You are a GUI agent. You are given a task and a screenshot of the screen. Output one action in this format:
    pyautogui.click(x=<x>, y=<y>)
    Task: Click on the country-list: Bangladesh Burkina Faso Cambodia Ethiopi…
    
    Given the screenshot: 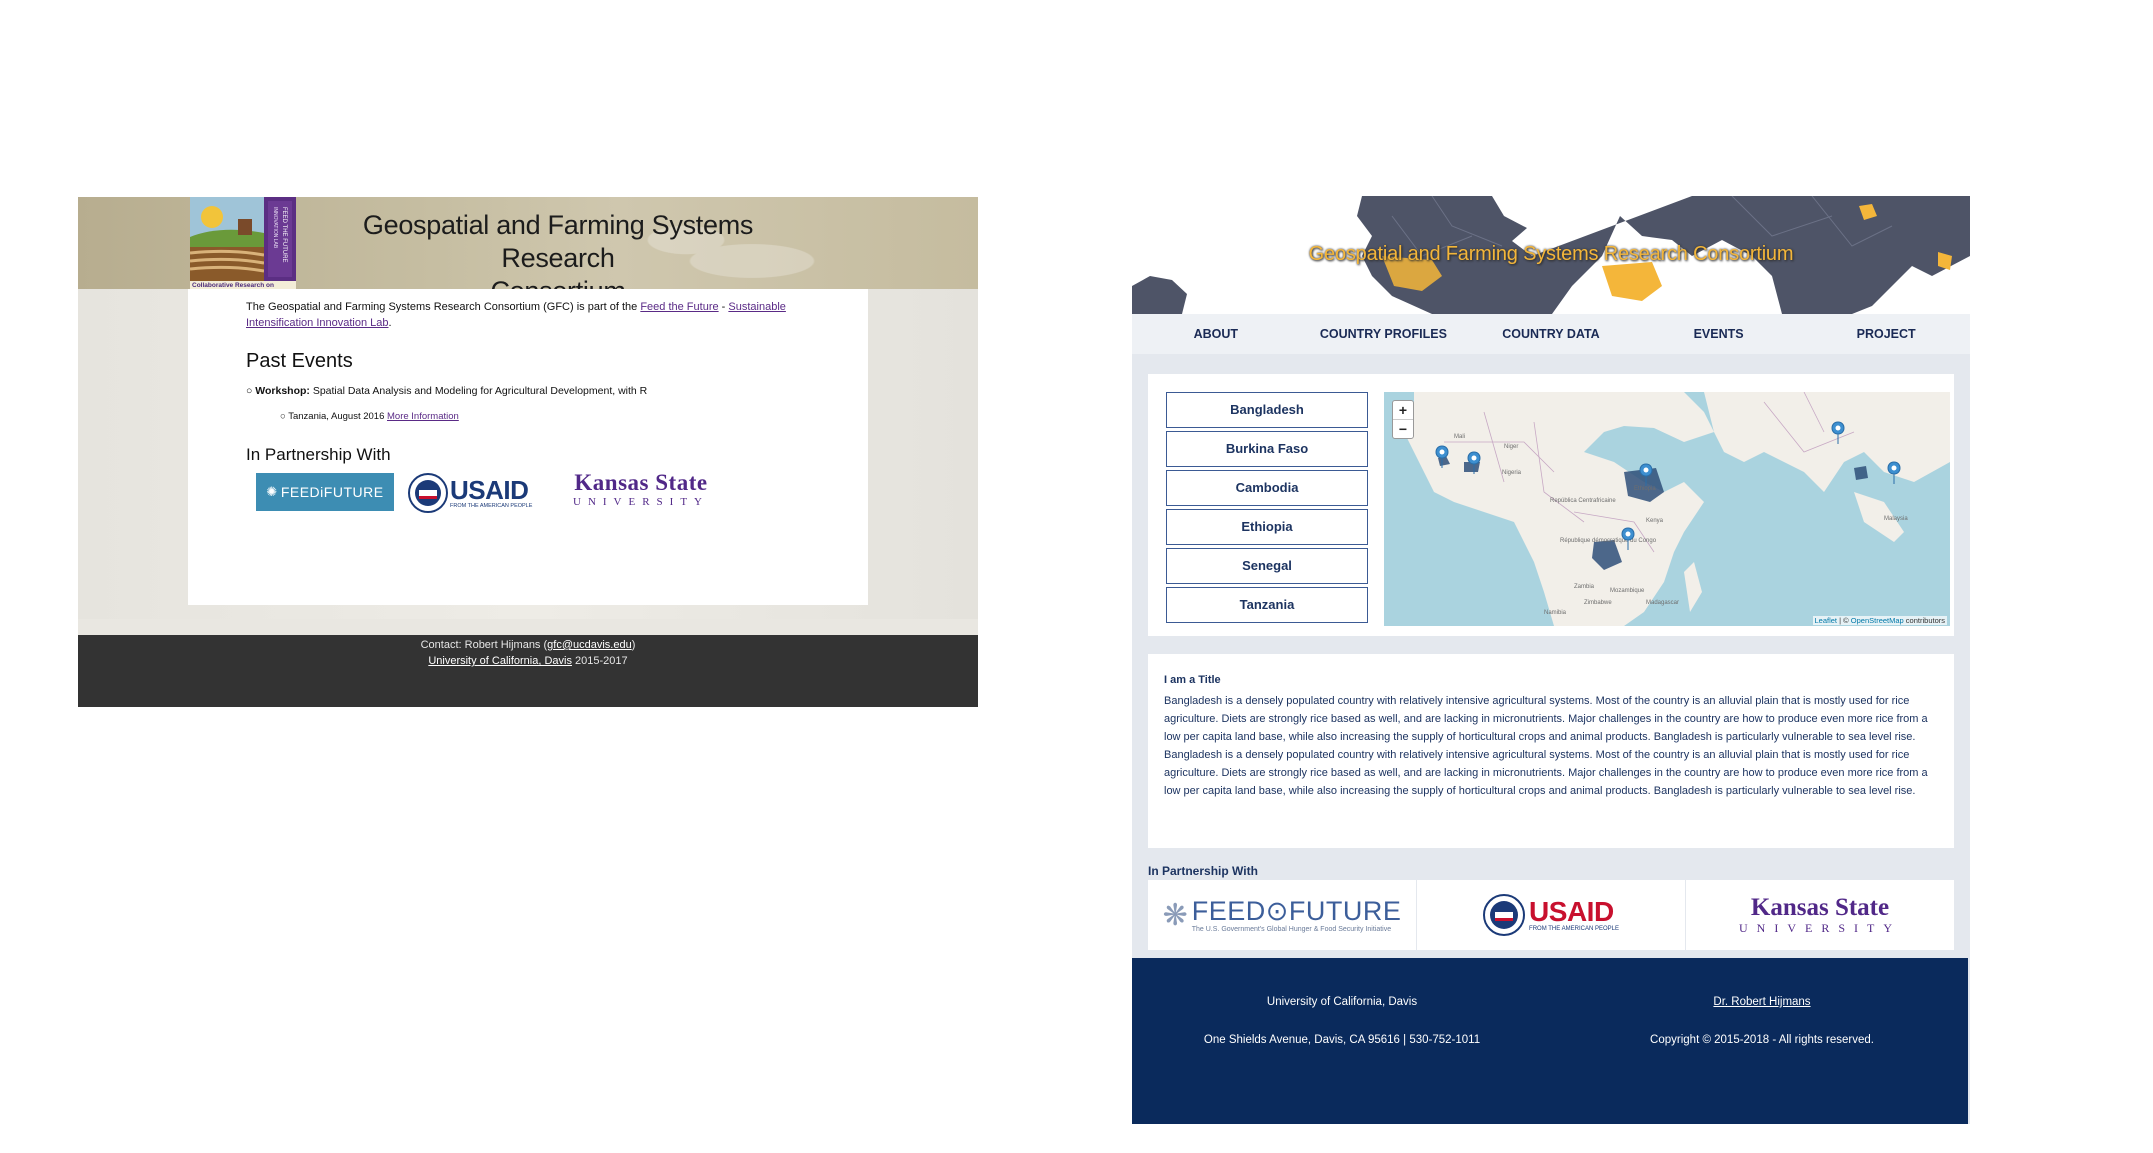 What is the action you would take?
    pyautogui.click(x=1267, y=509)
    